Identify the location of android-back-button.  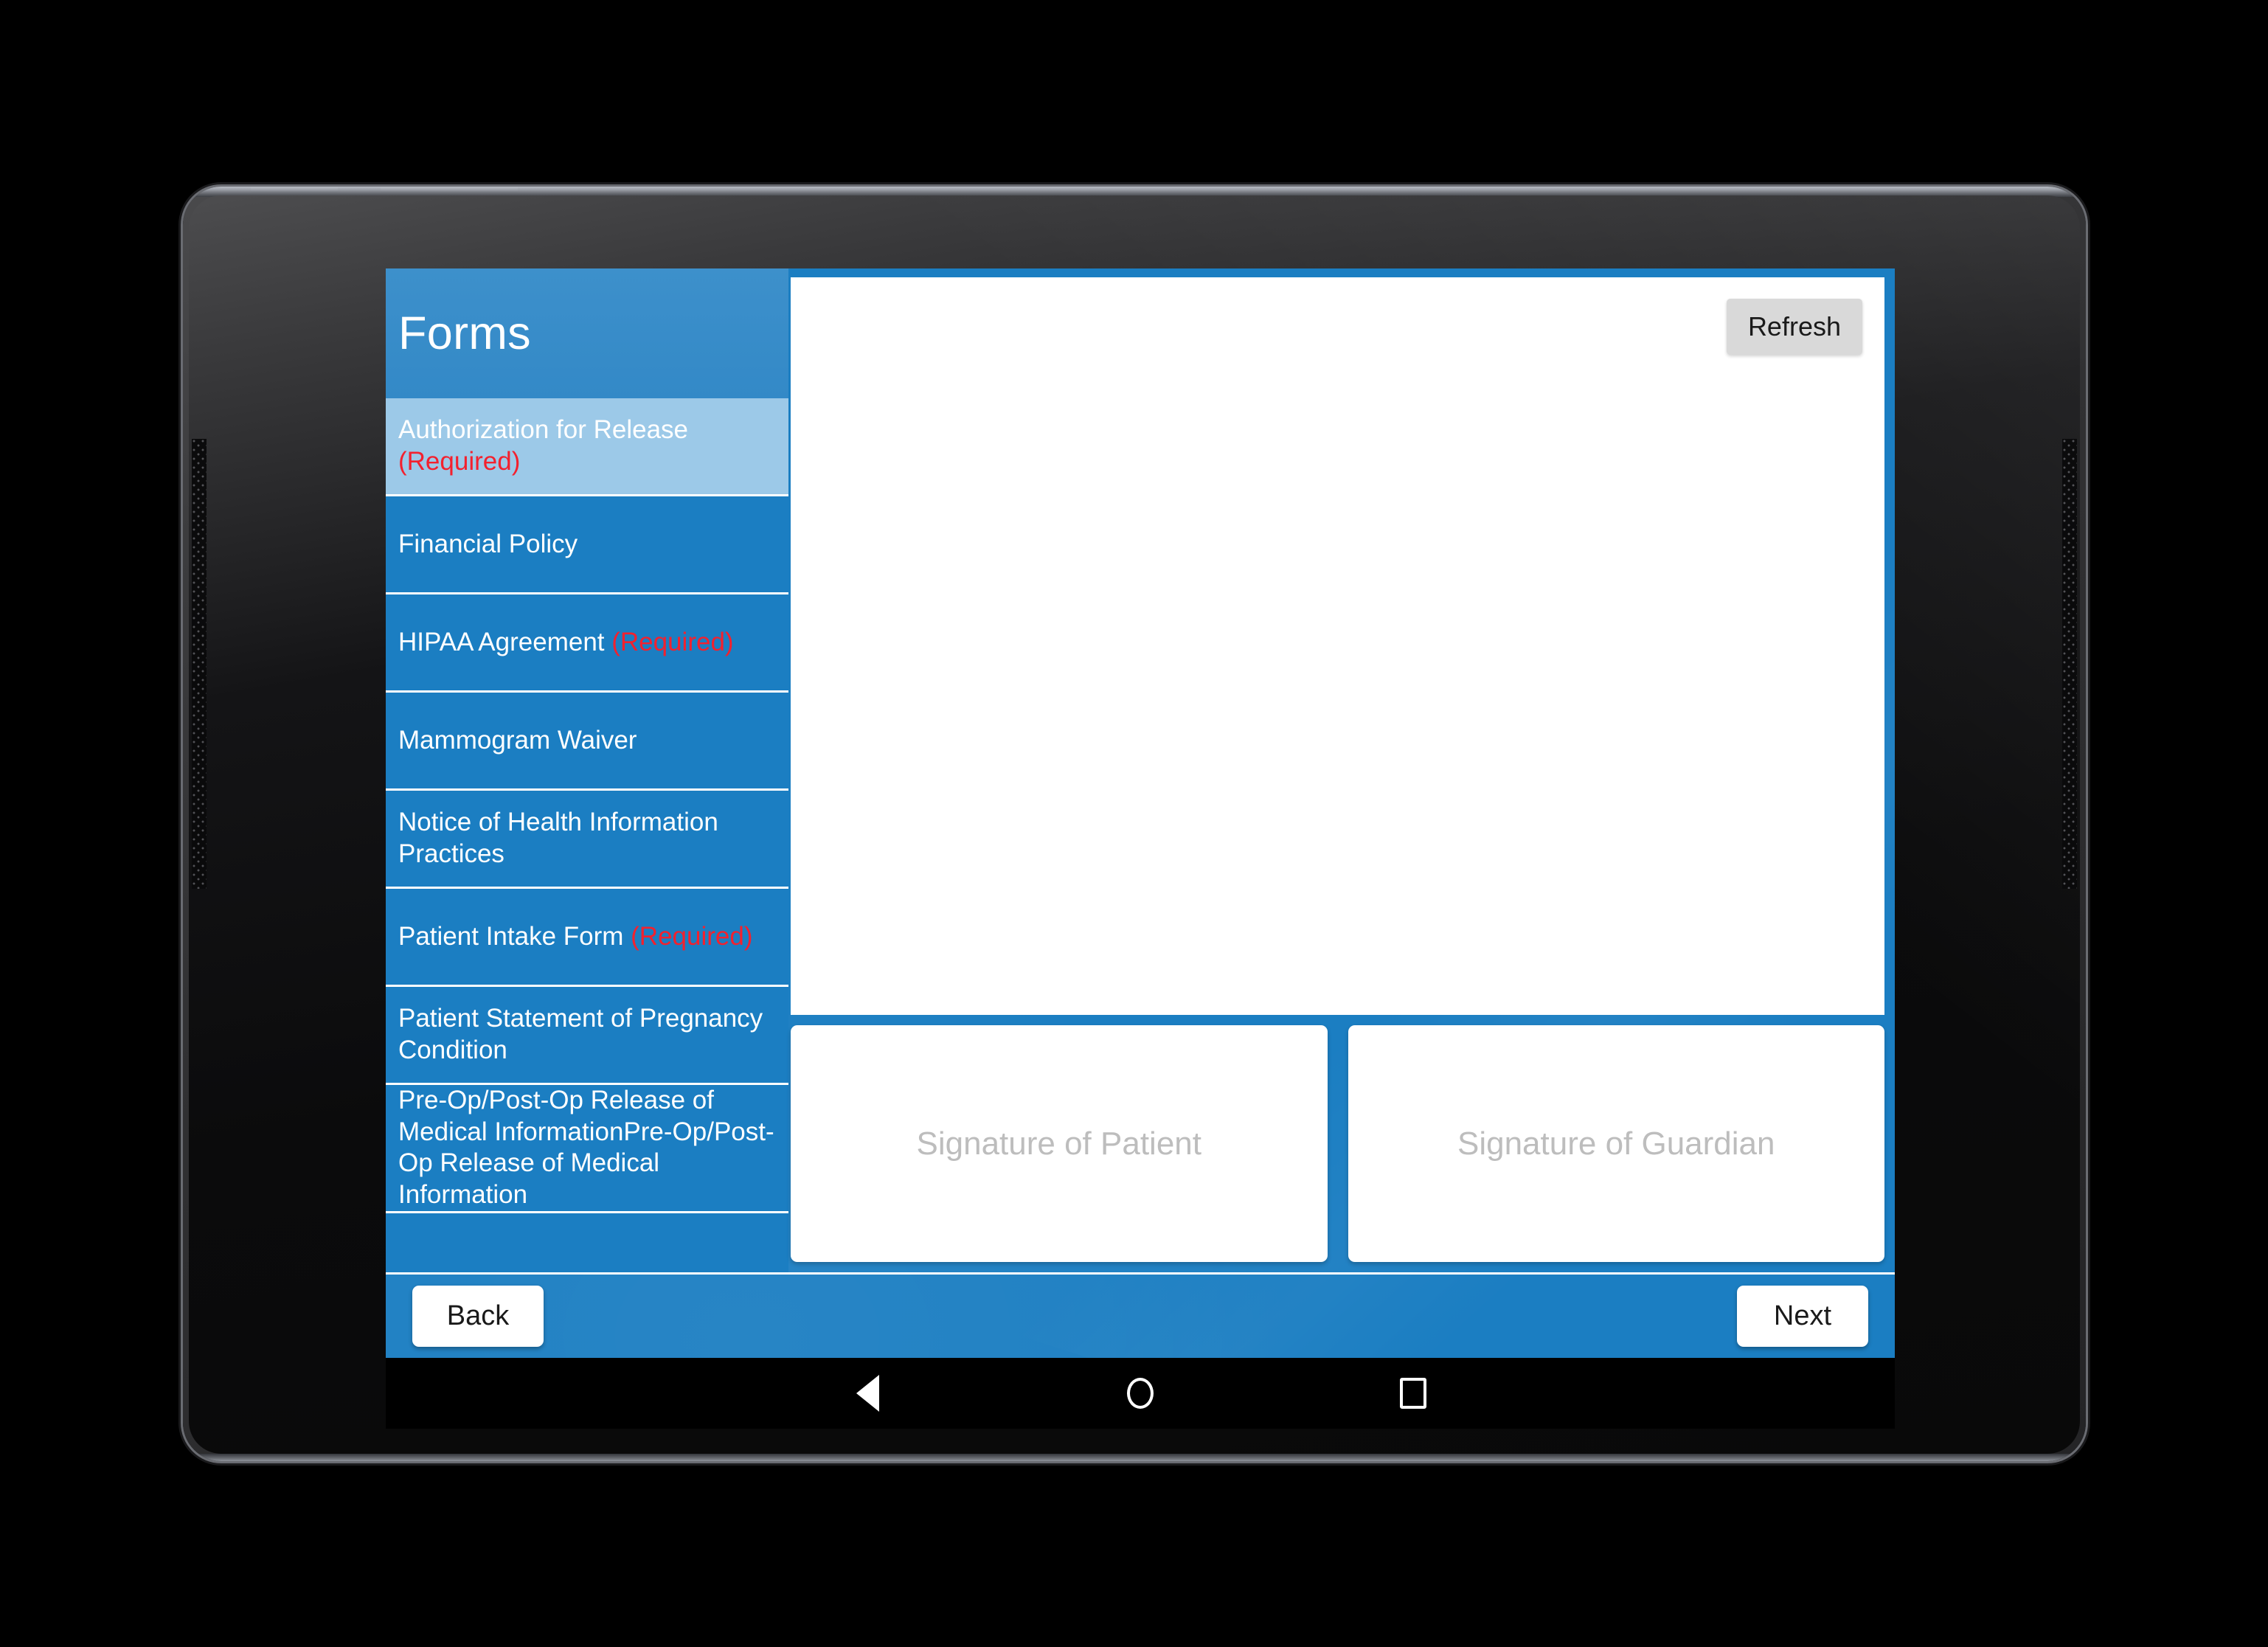
(867, 1393).